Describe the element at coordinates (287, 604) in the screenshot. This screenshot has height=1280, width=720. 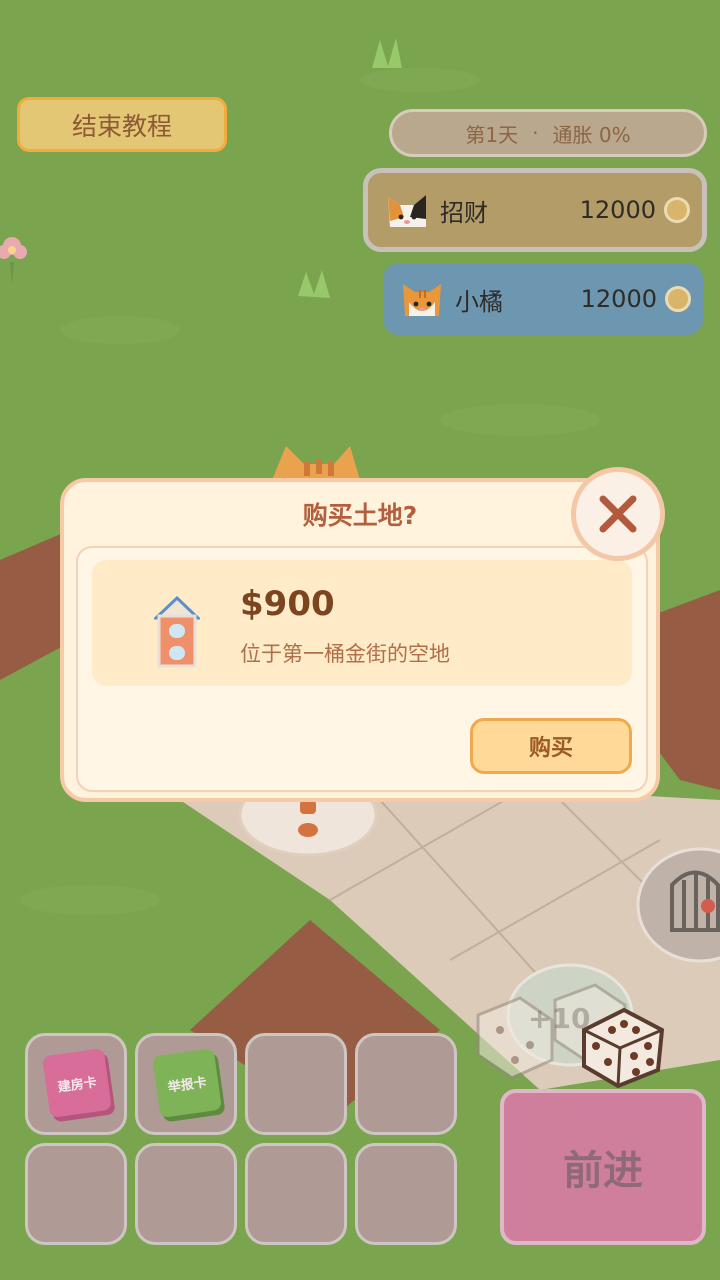
I see `land-price: $900` at that location.